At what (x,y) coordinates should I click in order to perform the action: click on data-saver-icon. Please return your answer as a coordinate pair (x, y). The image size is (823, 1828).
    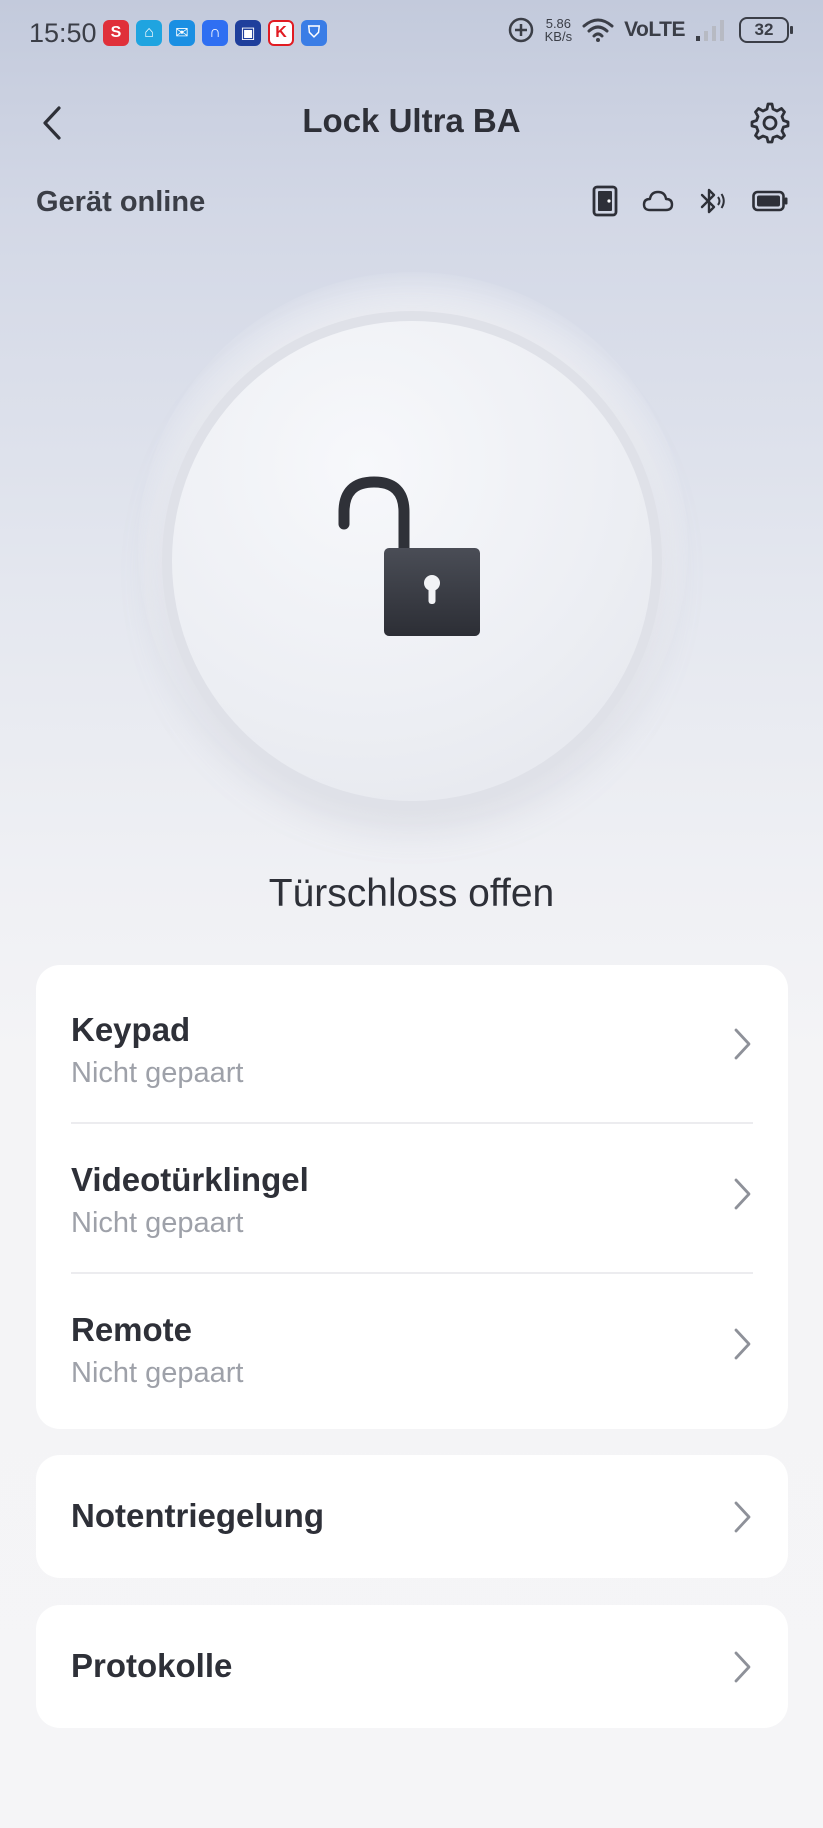
    Looking at the image, I should click on (520, 30).